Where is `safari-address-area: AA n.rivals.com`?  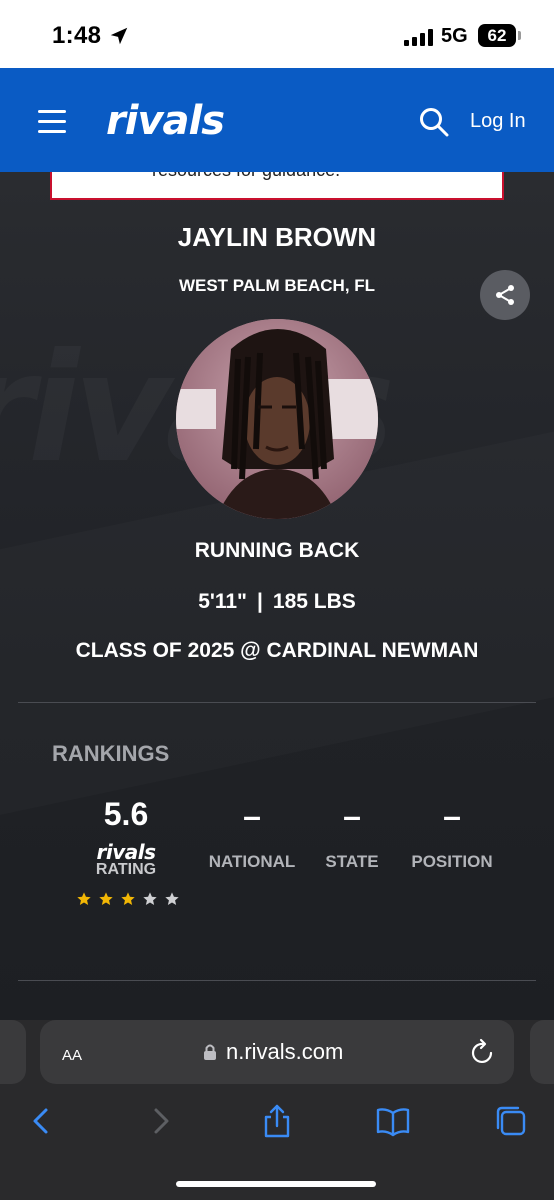 safari-address-area: AA n.rivals.com is located at coordinates (277, 1055).